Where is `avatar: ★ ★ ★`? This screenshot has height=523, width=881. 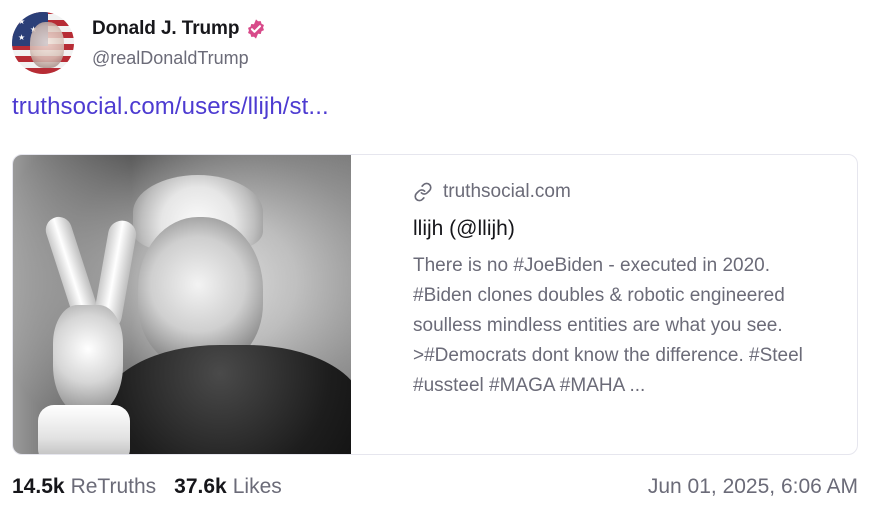 avatar: ★ ★ ★ is located at coordinates (43, 43).